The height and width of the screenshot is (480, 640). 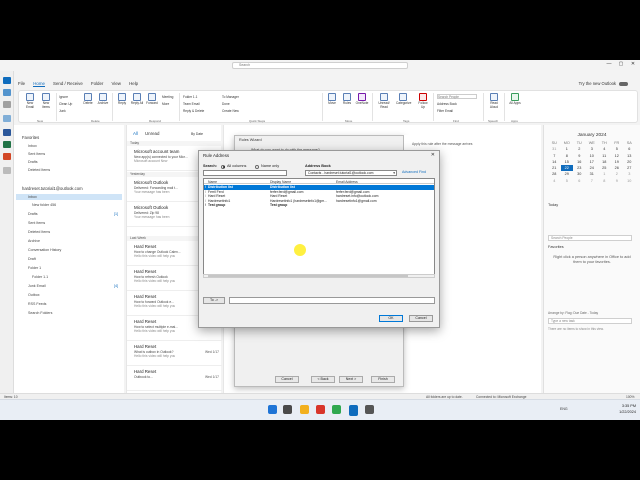 What do you see at coordinates (167, 97) in the screenshot?
I see `meeting-button: Meeting` at bounding box center [167, 97].